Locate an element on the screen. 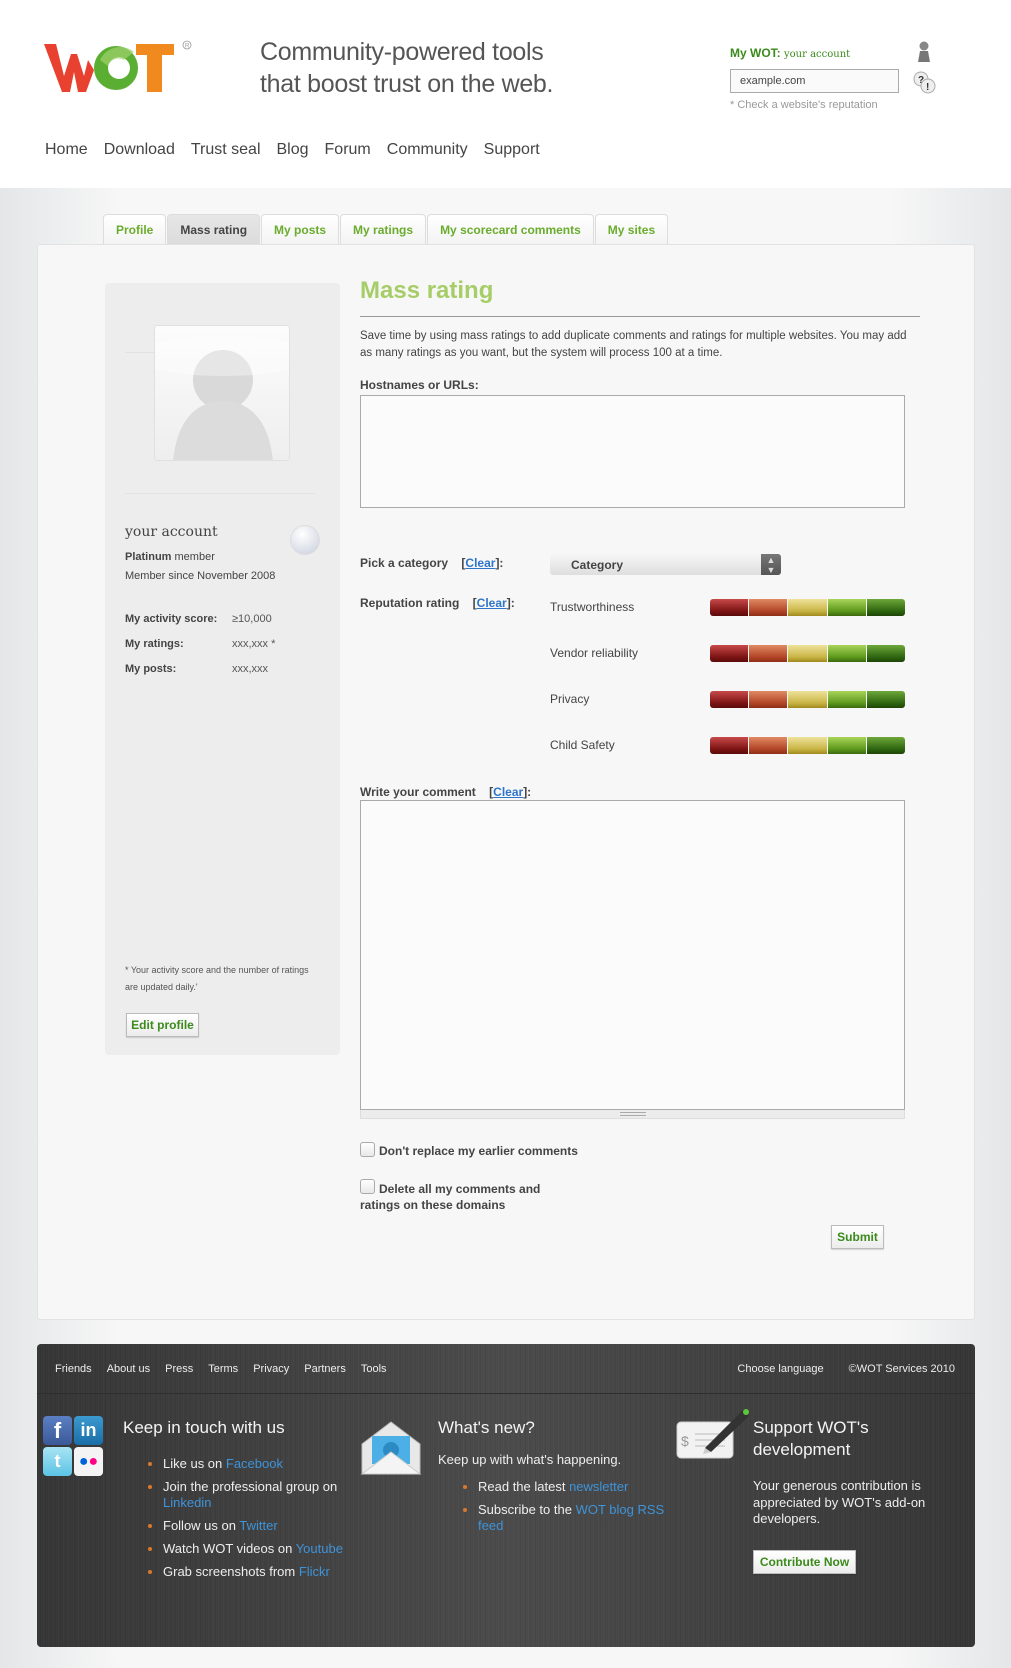 This screenshot has height=1668, width=1011. ratings-count-value: xxx,xxx * is located at coordinates (254, 644).